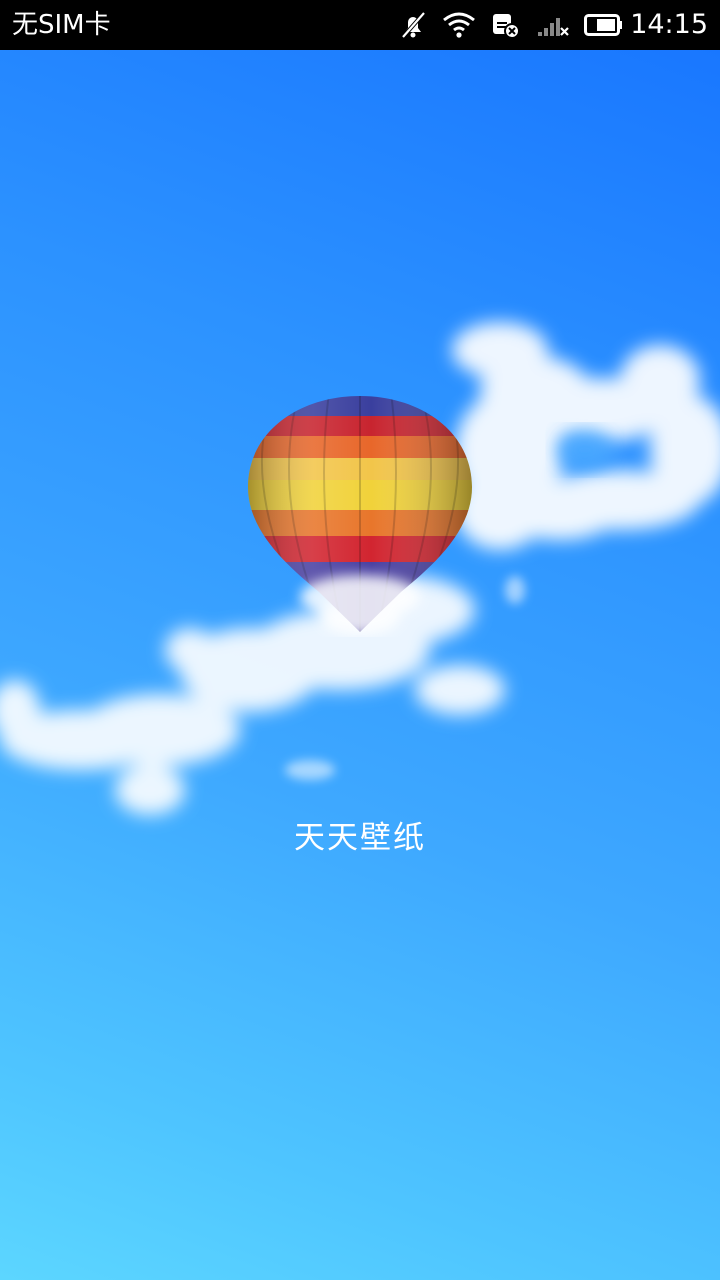  I want to click on status-icons: 14:15, so click(546, 25).